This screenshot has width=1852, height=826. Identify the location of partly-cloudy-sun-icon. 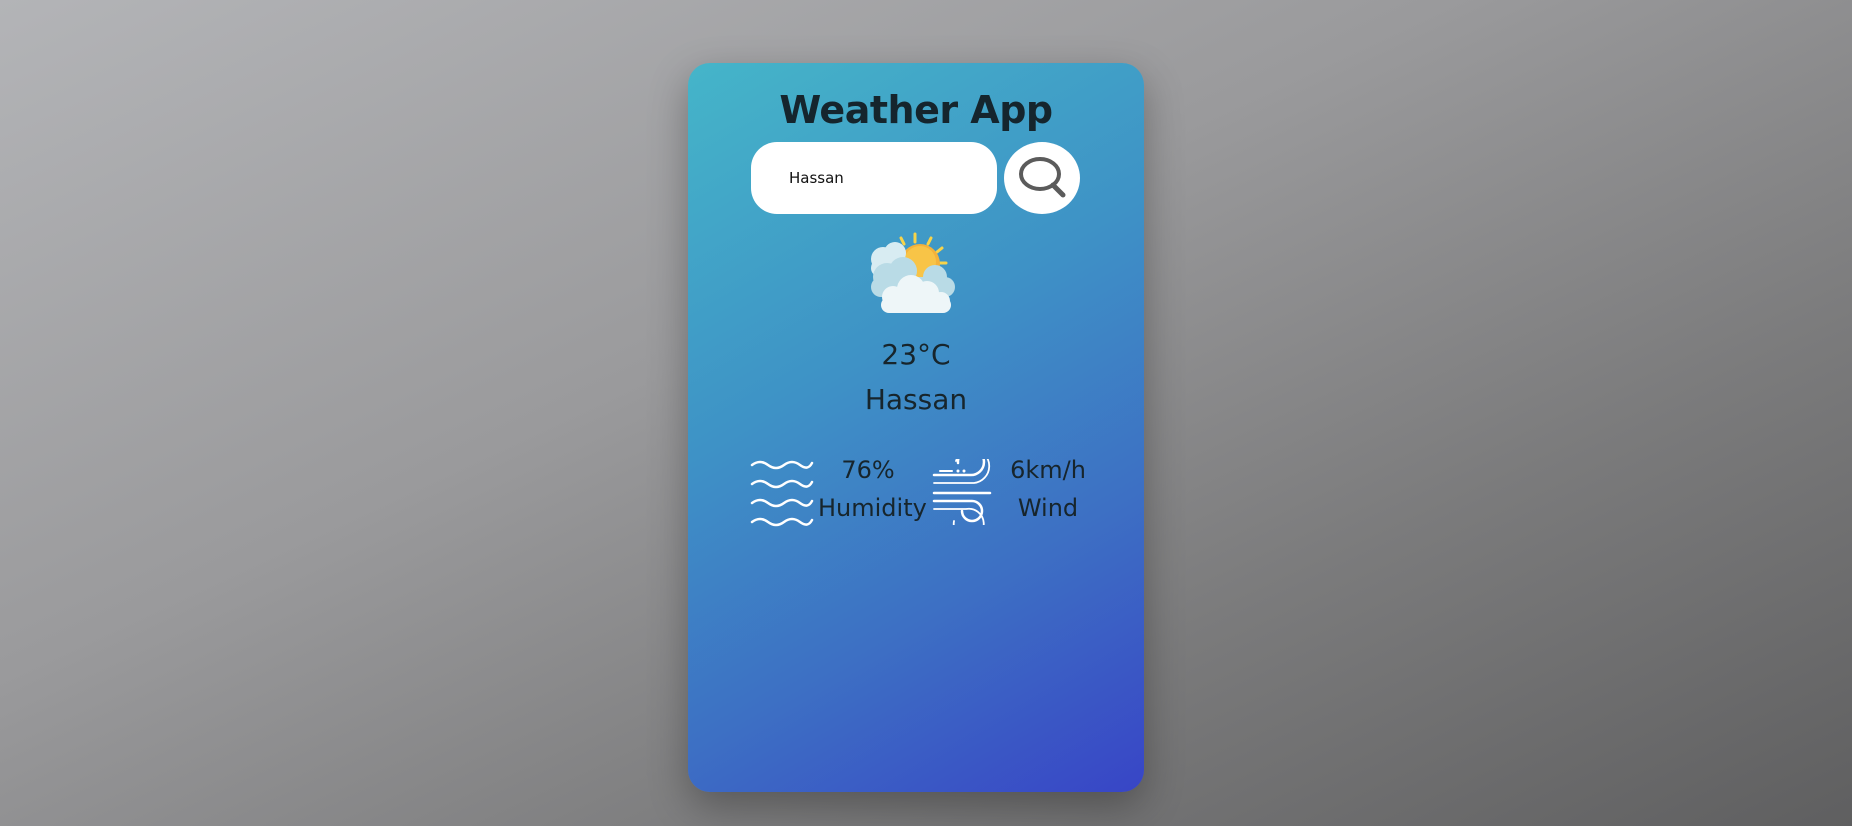
(913, 272).